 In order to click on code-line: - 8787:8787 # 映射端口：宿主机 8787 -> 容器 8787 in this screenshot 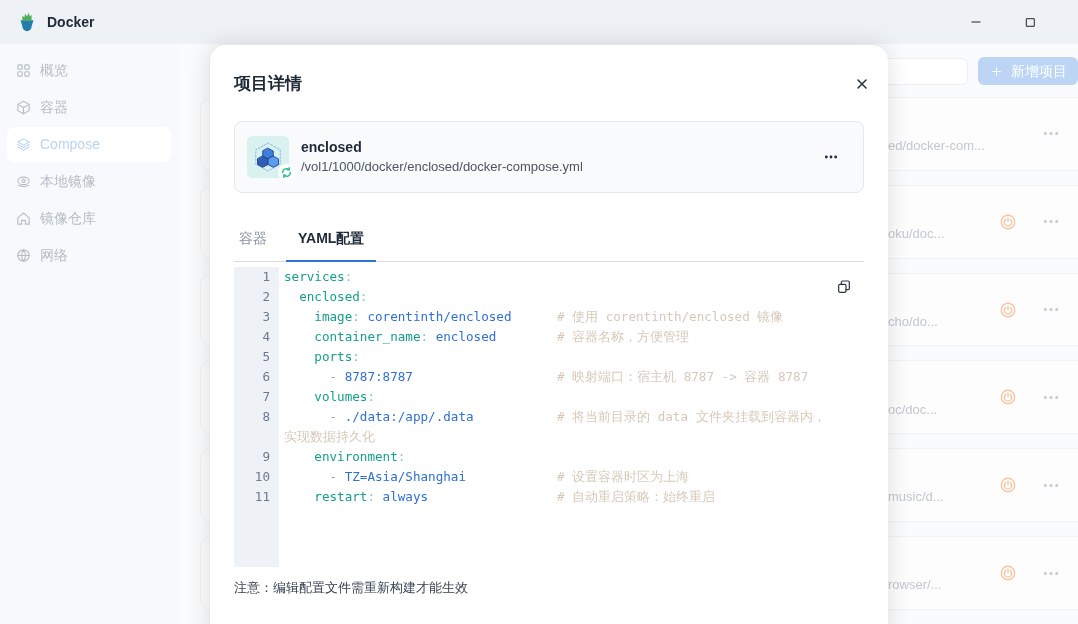, I will do `click(569, 377)`.